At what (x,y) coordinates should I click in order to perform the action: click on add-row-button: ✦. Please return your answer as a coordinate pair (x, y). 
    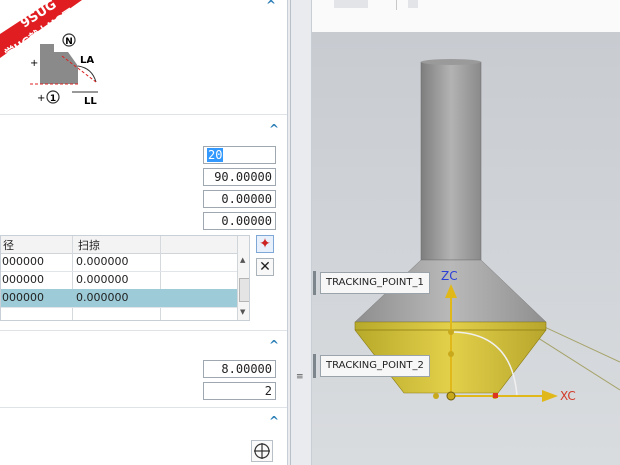
    Looking at the image, I should click on (265, 244).